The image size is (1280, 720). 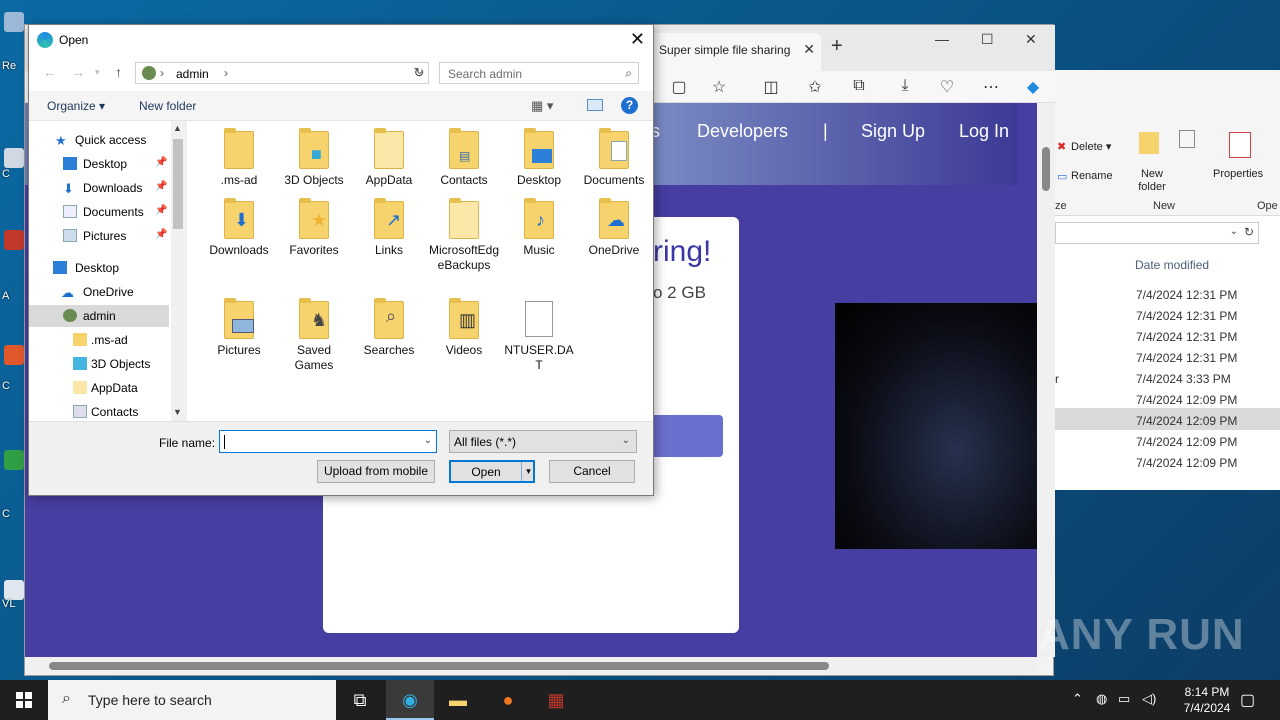 What do you see at coordinates (76, 106) in the screenshot?
I see `organize-button: Organize ▾` at bounding box center [76, 106].